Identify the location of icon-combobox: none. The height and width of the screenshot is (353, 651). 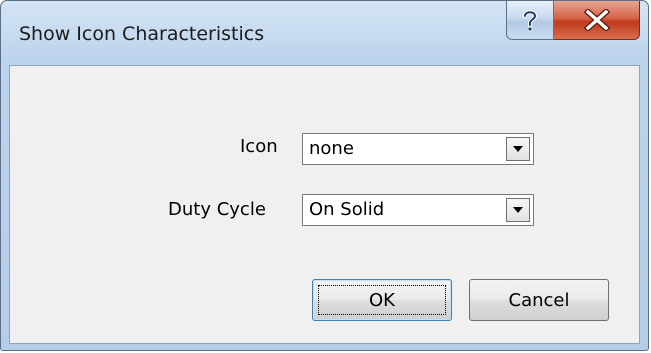
(418, 149).